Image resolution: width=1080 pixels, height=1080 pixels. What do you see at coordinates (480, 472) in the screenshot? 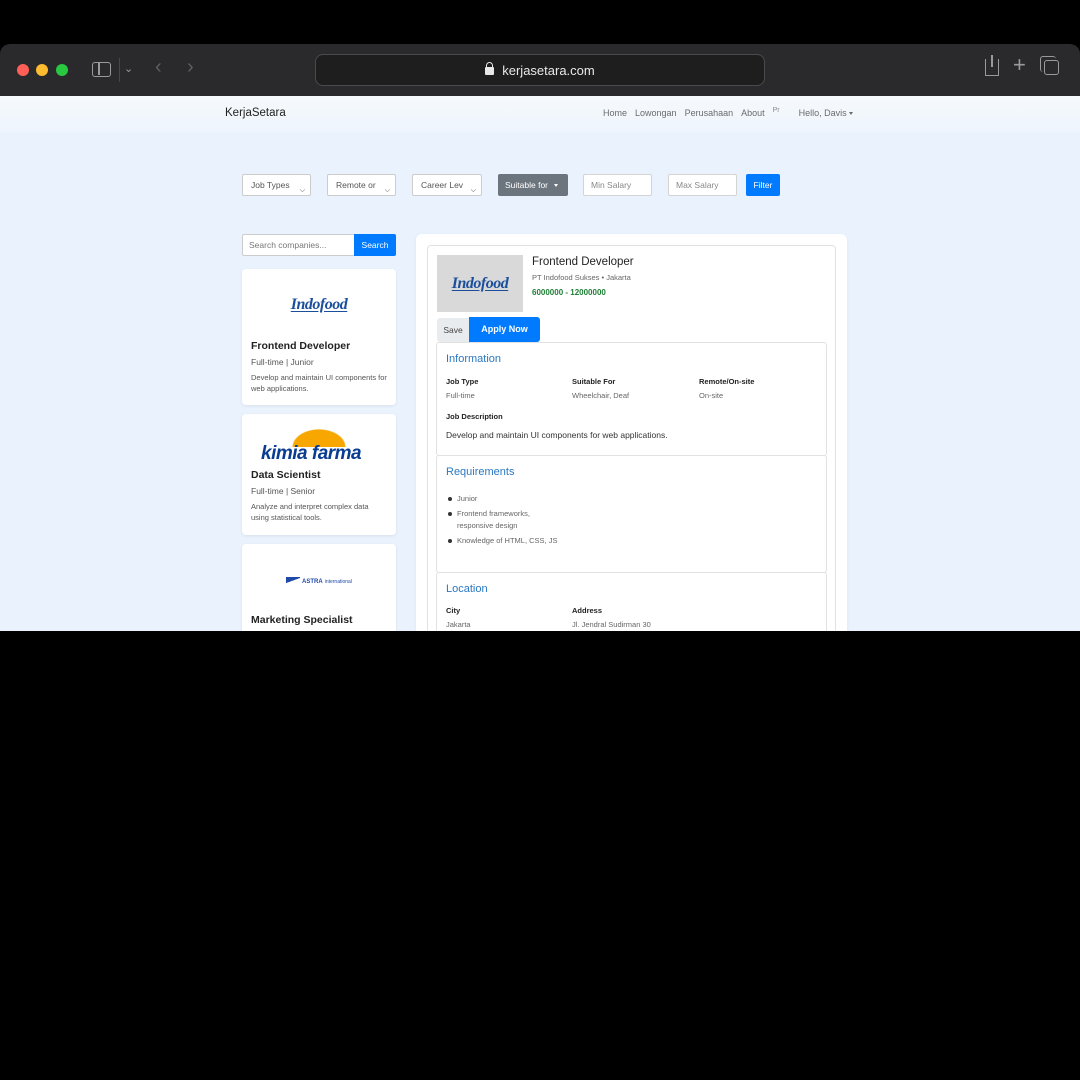
I see `section-heading: Requirements` at bounding box center [480, 472].